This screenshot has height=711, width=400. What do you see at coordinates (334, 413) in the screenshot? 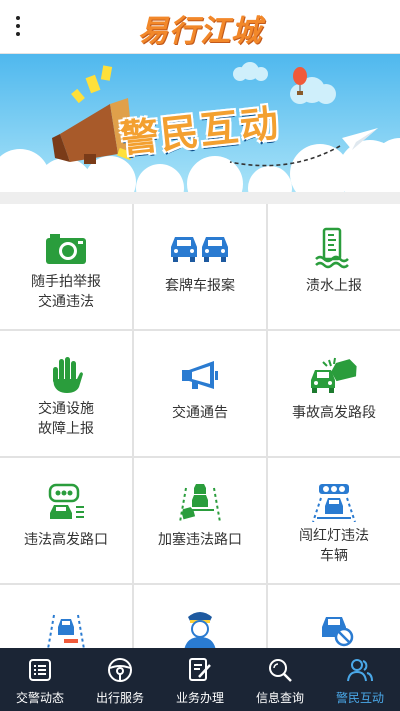
I see `grid-item-label: 事故高发路段` at bounding box center [334, 413].